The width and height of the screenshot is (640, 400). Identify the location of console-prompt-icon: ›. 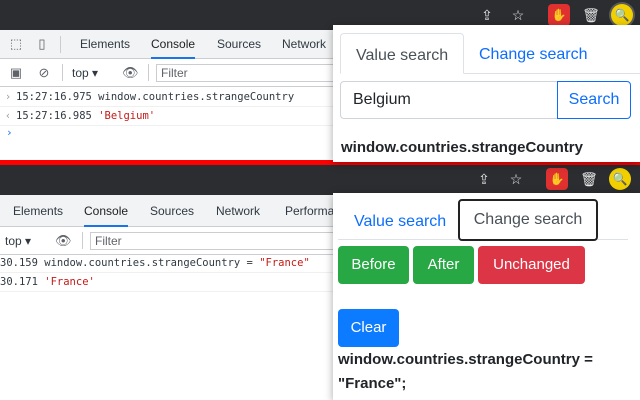
(9, 132).